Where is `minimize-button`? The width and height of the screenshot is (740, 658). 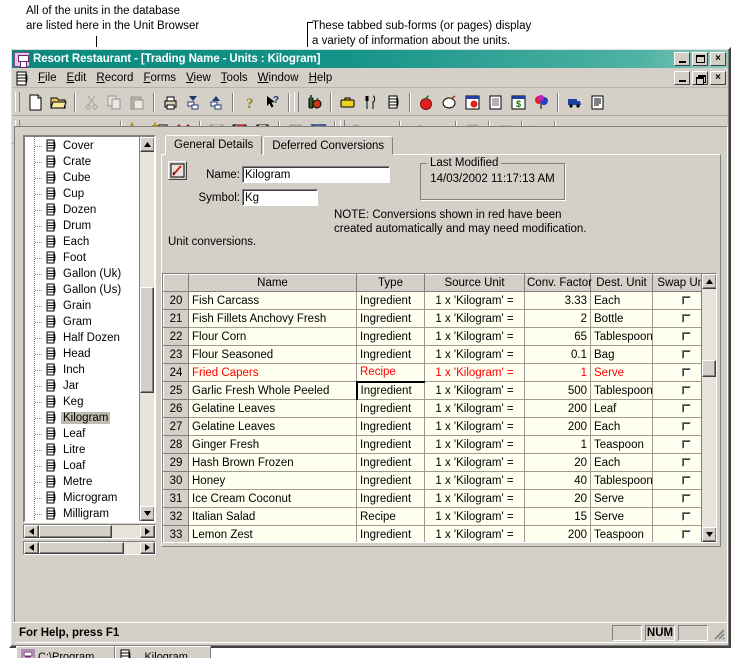
minimize-button is located at coordinates (682, 59).